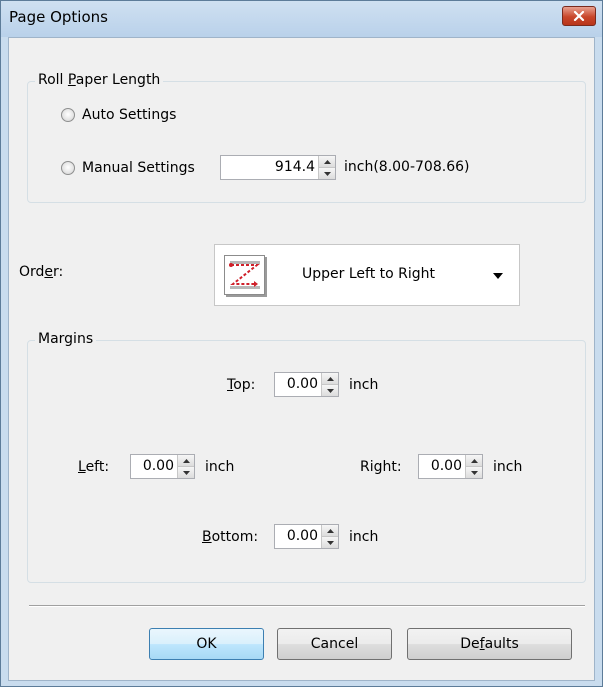 The height and width of the screenshot is (687, 603). I want to click on right-margin-stepper: 0.00, so click(450, 466).